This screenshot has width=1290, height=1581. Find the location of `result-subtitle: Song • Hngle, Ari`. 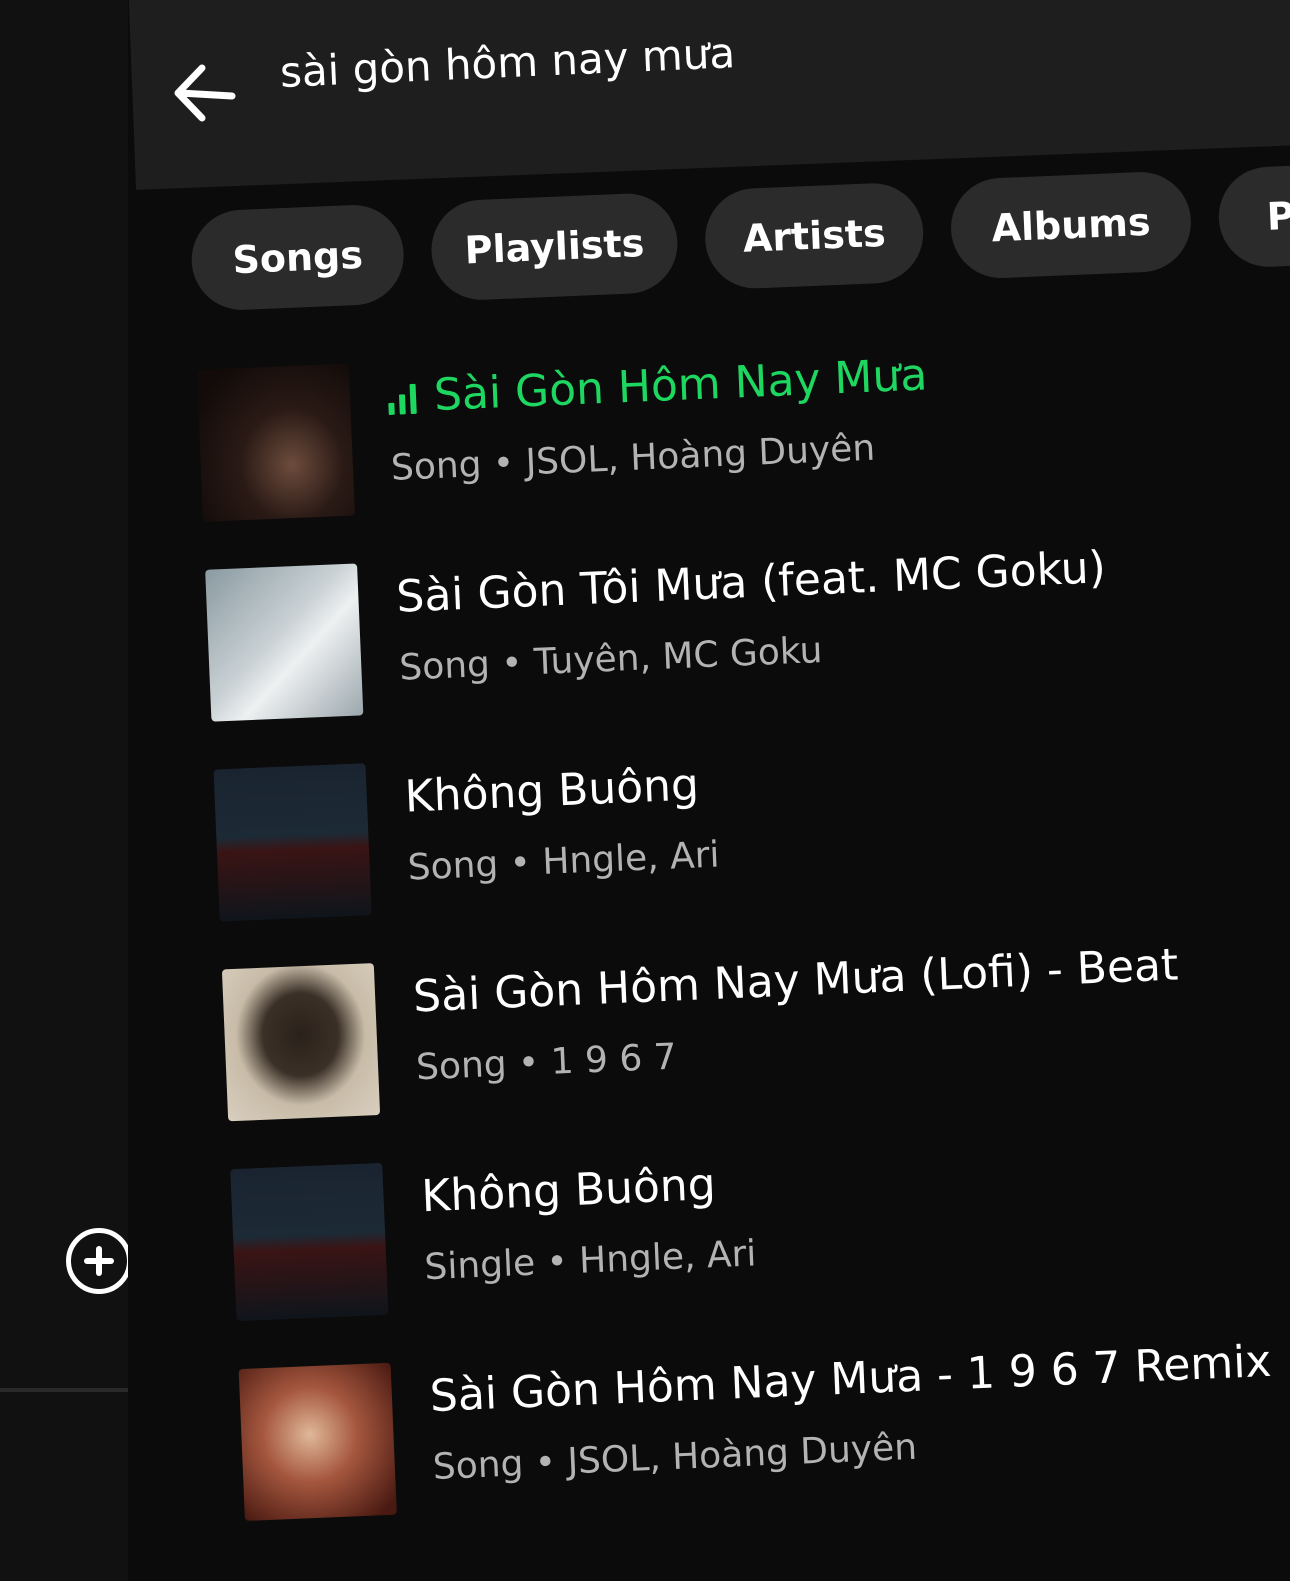

result-subtitle: Song • Hngle, Ari is located at coordinates (563, 861).